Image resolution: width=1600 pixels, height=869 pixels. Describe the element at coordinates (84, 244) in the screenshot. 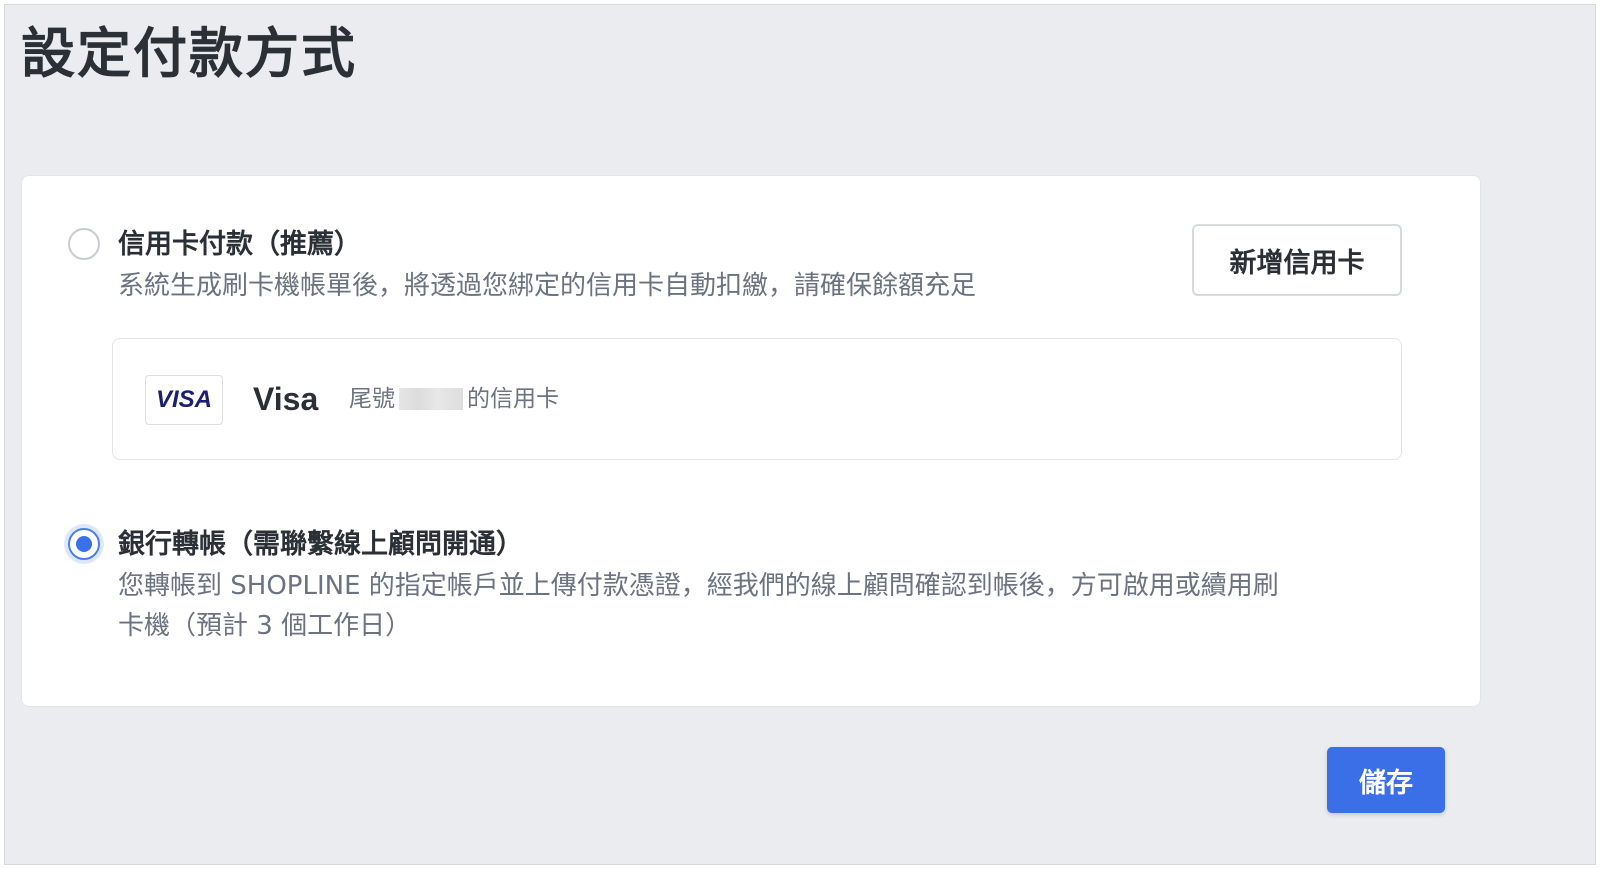

I see `credit-card-radio` at that location.